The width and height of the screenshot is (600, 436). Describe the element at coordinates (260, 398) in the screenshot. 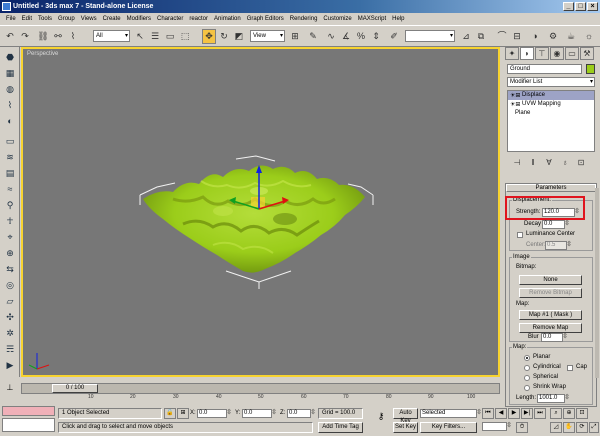

I see `track-bar: 10 20 30 40 50 60 70 80 90 100` at that location.